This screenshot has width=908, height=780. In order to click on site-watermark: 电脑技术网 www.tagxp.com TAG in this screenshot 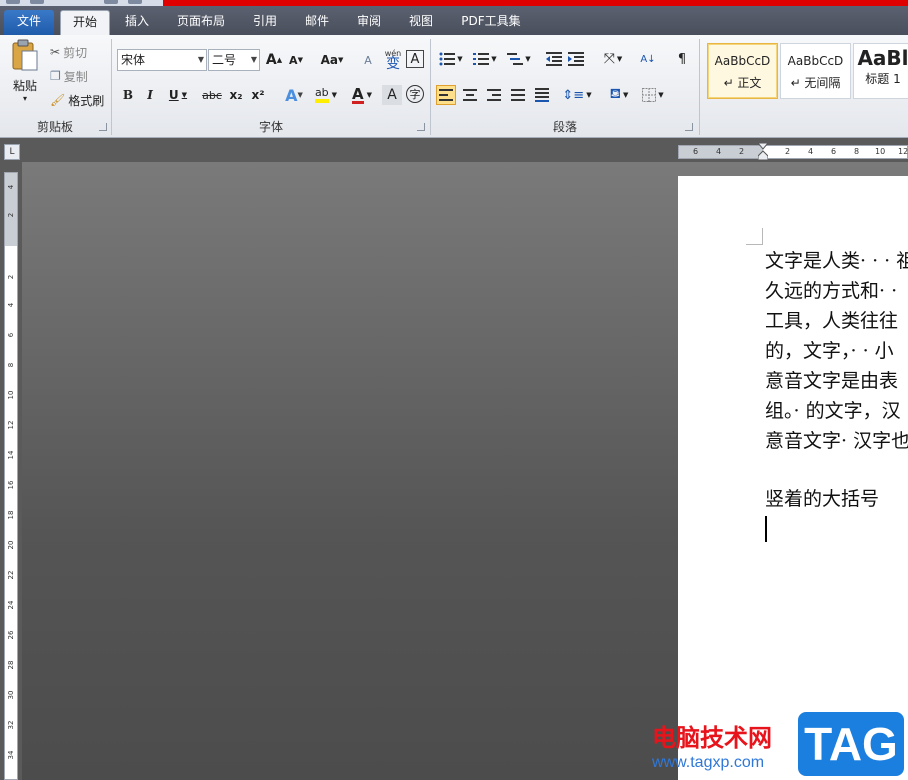, I will do `click(777, 746)`.